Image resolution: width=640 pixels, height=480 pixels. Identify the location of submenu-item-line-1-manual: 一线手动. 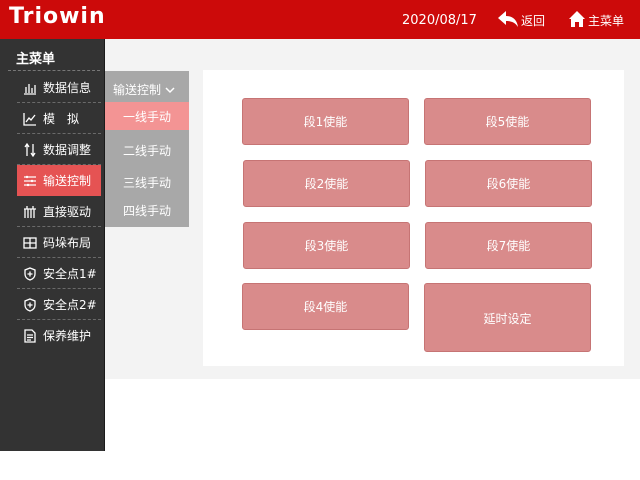
(147, 116).